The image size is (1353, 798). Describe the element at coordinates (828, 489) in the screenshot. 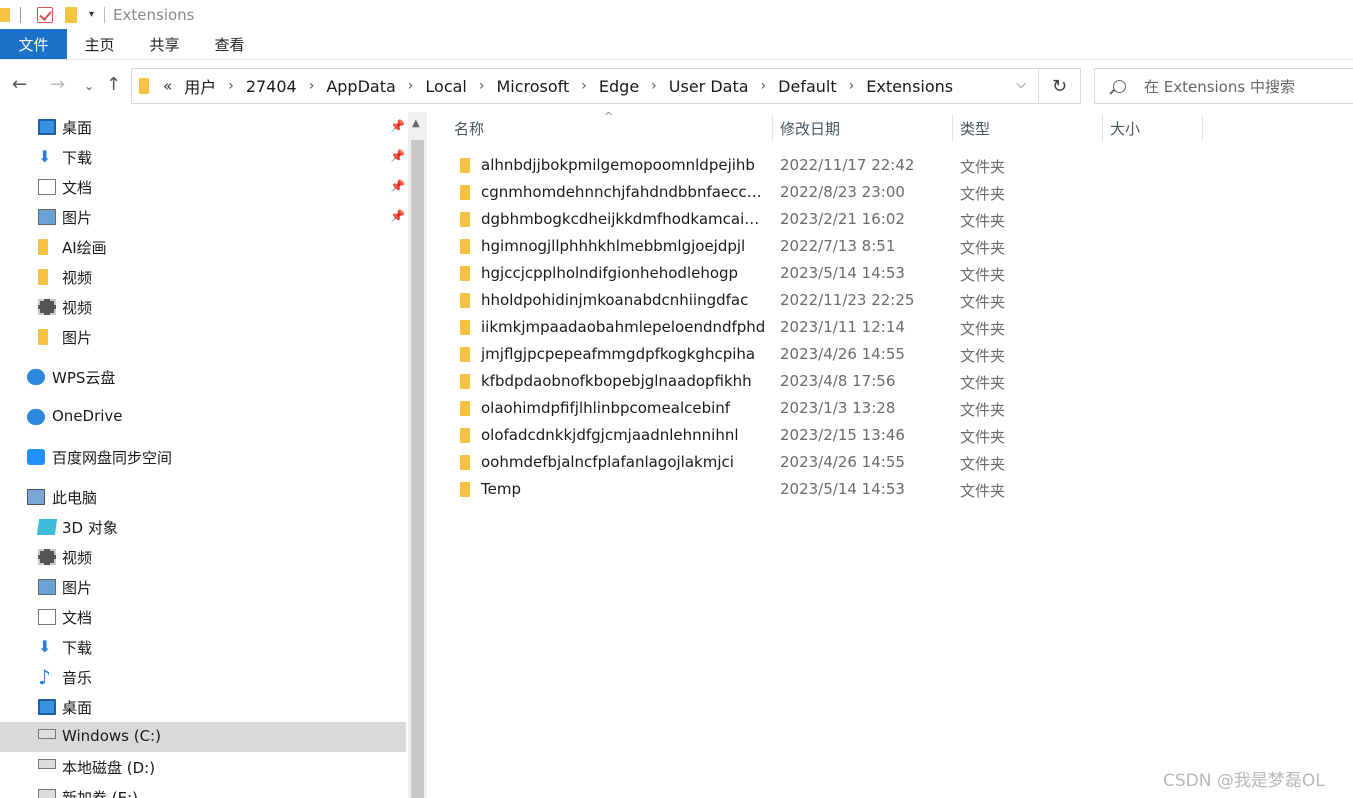

I see `file-row: Temp 2023/5/14 14:53 文件夹` at that location.